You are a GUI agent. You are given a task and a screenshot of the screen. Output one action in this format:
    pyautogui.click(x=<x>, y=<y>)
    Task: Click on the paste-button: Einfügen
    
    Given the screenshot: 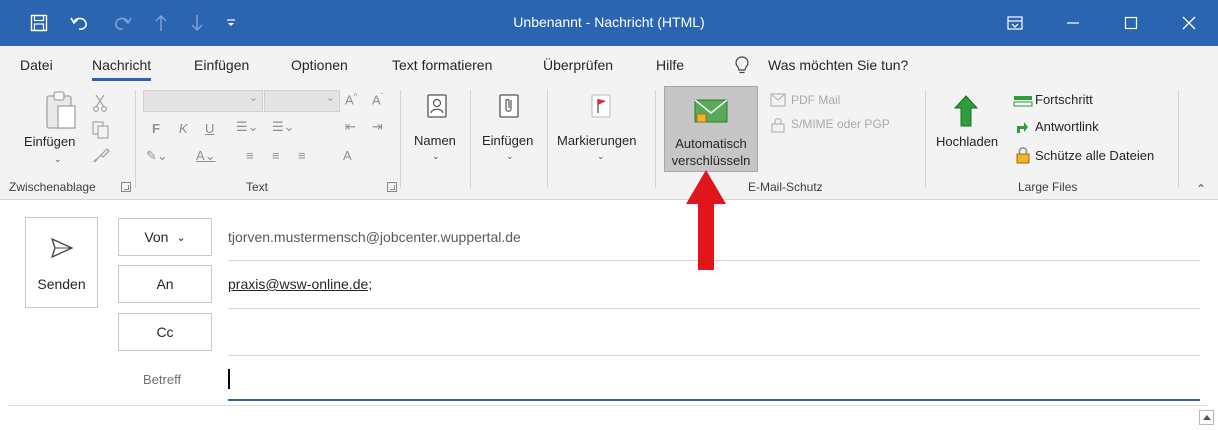 What is the action you would take?
    pyautogui.click(x=49, y=141)
    